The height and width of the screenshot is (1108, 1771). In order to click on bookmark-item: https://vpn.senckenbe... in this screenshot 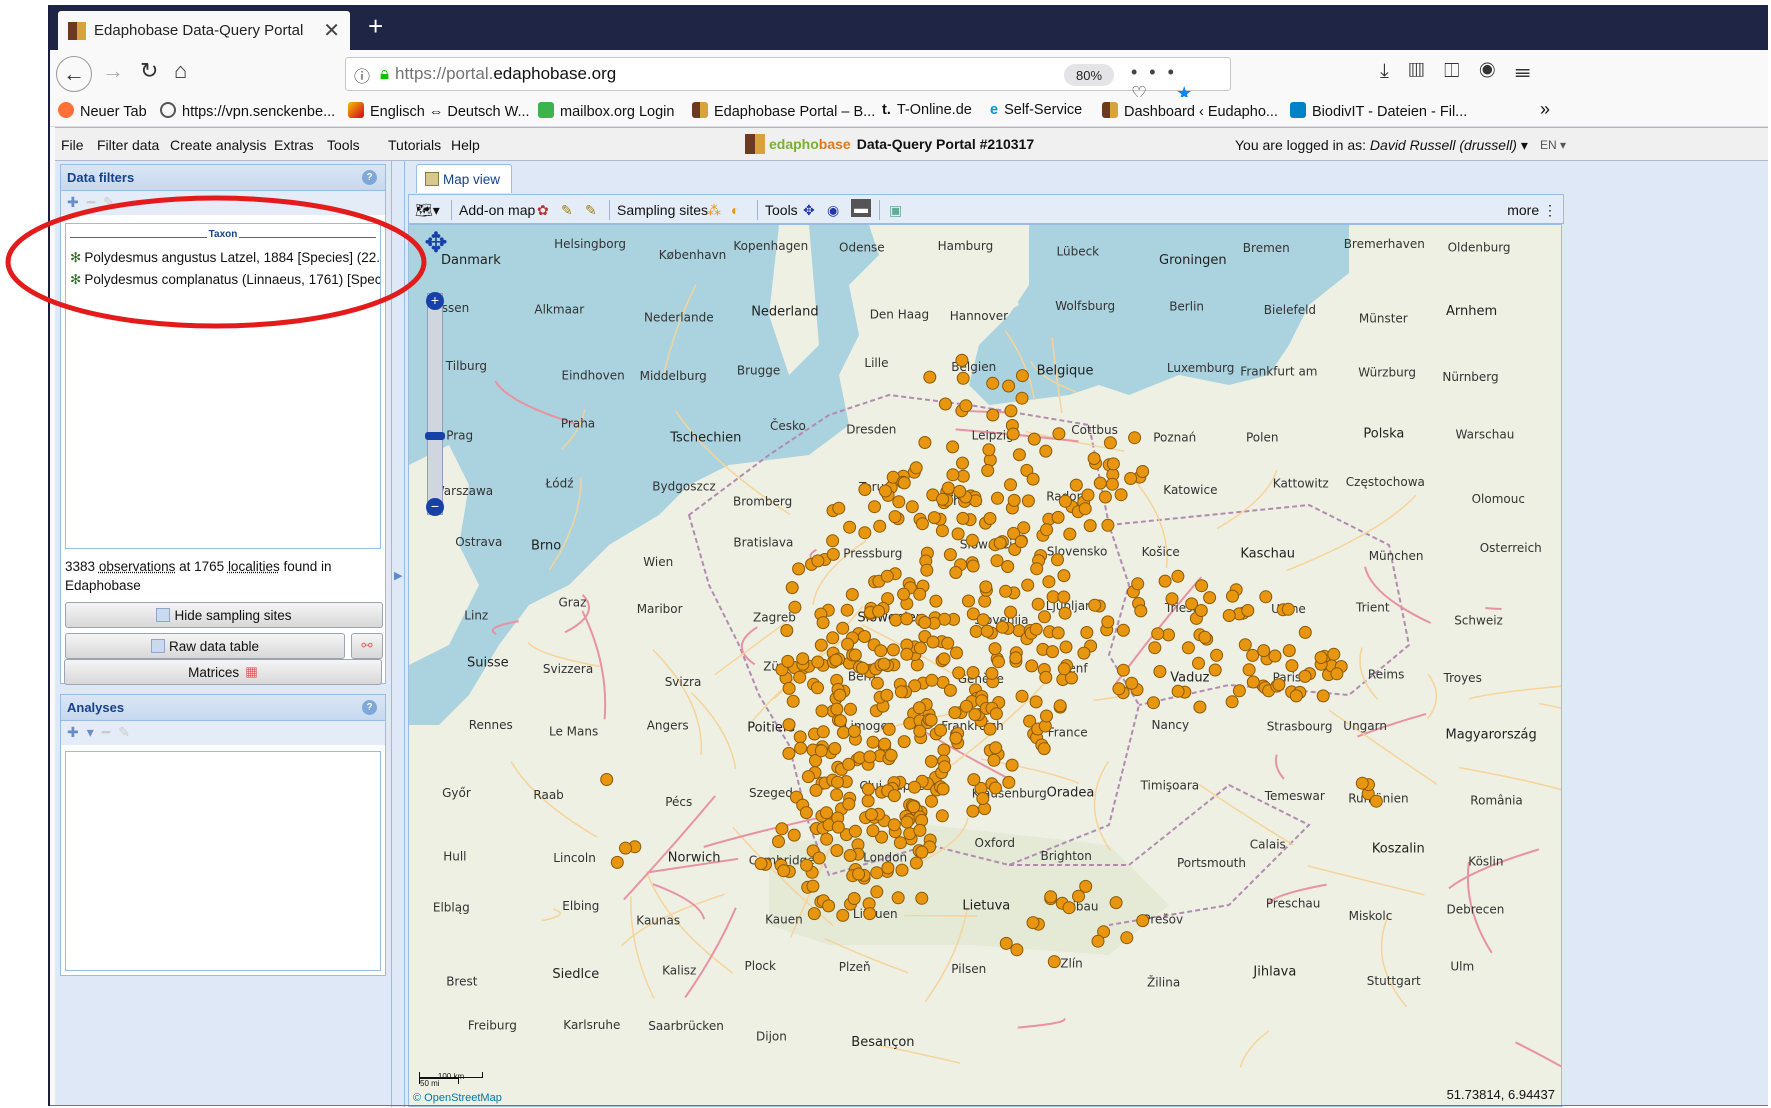, I will do `click(247, 111)`.